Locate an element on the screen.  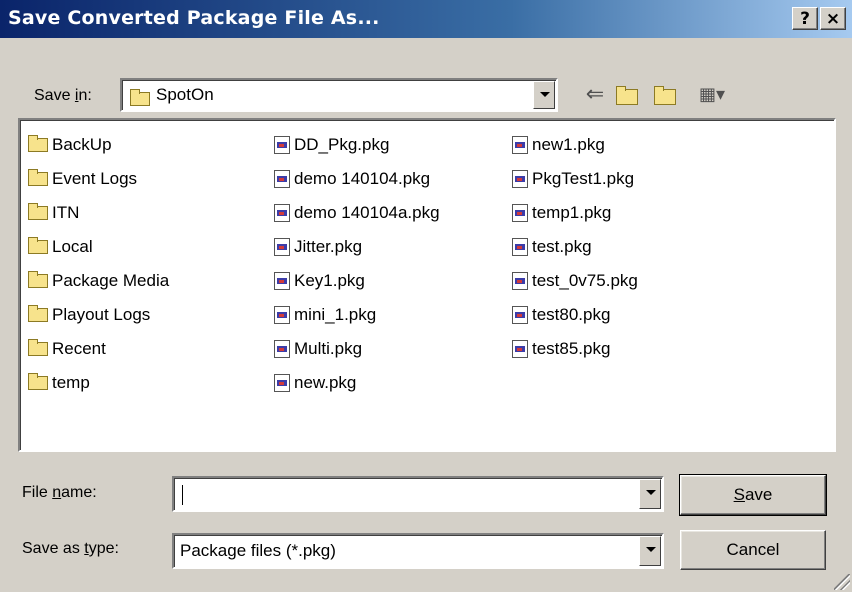
item-label: temp1.pkg is located at coordinates (572, 212).